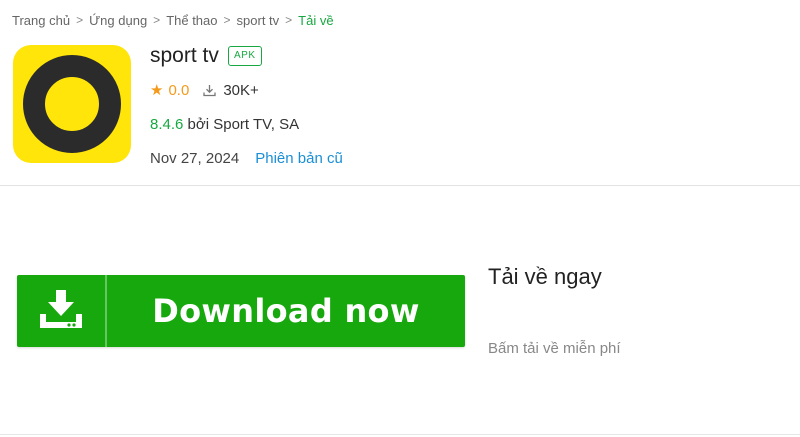 This screenshot has width=800, height=437. I want to click on version-number: 8.4.6, so click(167, 124).